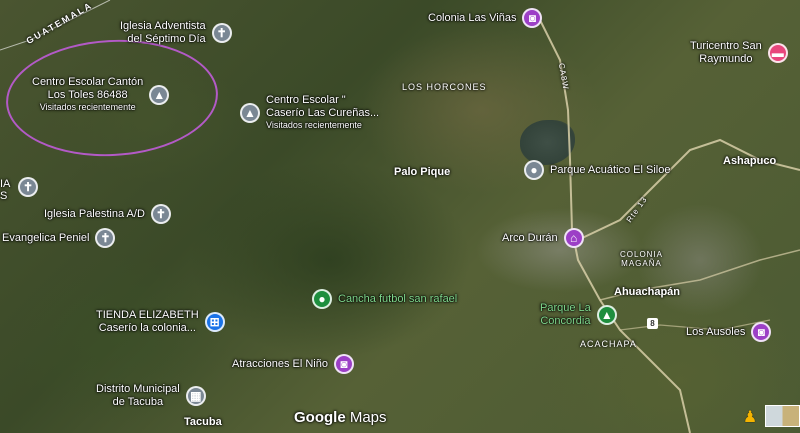 This screenshot has width=800, height=433. I want to click on landmark-icon: ⌂, so click(573, 238).